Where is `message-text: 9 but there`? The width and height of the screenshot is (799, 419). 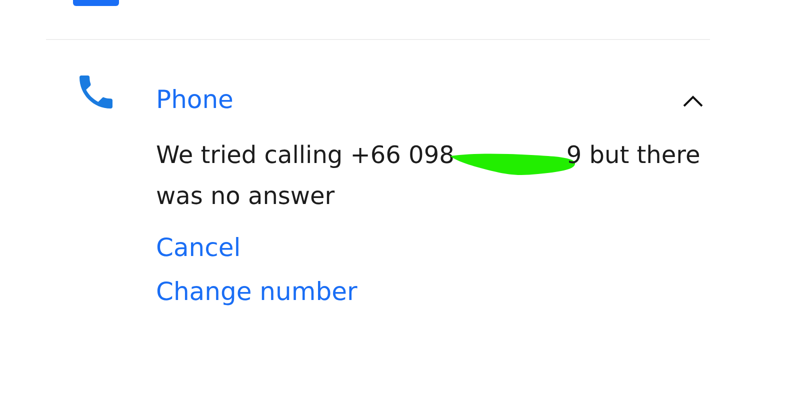
message-text: 9 but there is located at coordinates (633, 155).